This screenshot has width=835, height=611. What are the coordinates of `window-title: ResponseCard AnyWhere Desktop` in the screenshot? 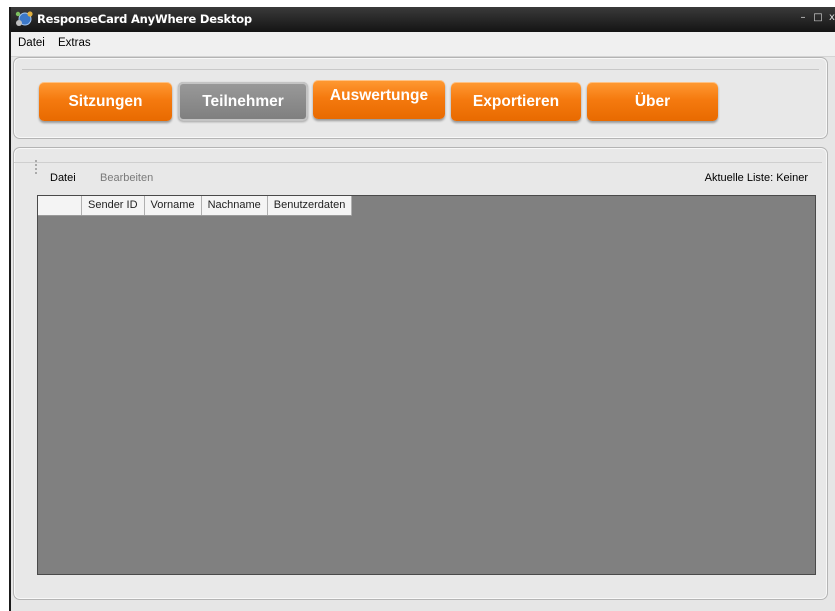 It's located at (144, 19).